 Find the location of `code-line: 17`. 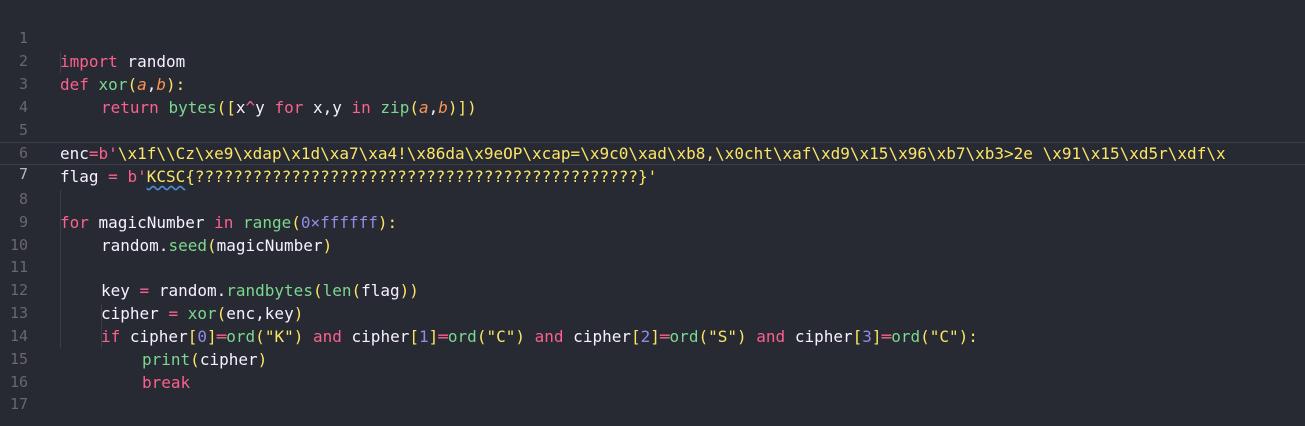

code-line: 17 is located at coordinates (652, 391).